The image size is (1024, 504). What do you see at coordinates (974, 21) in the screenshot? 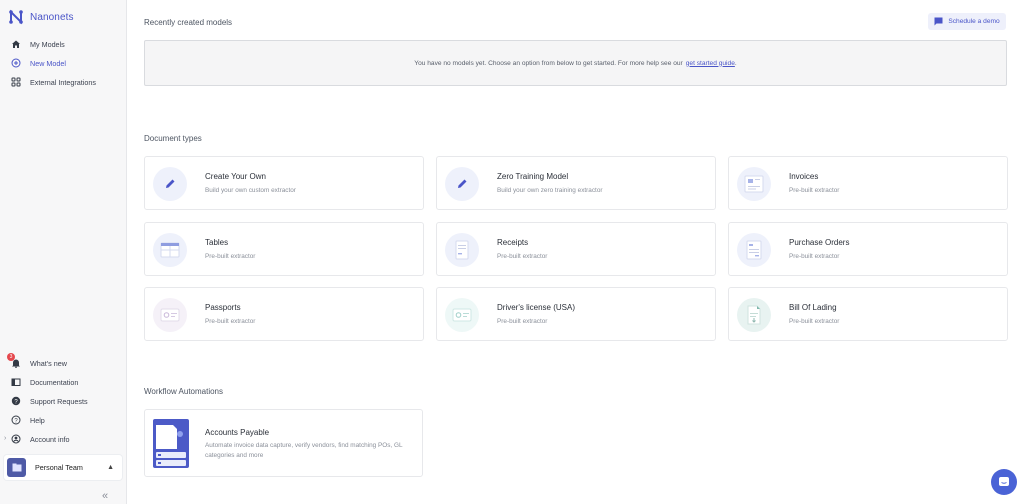
I see `schedule-demo-label: Schedule a demo` at bounding box center [974, 21].